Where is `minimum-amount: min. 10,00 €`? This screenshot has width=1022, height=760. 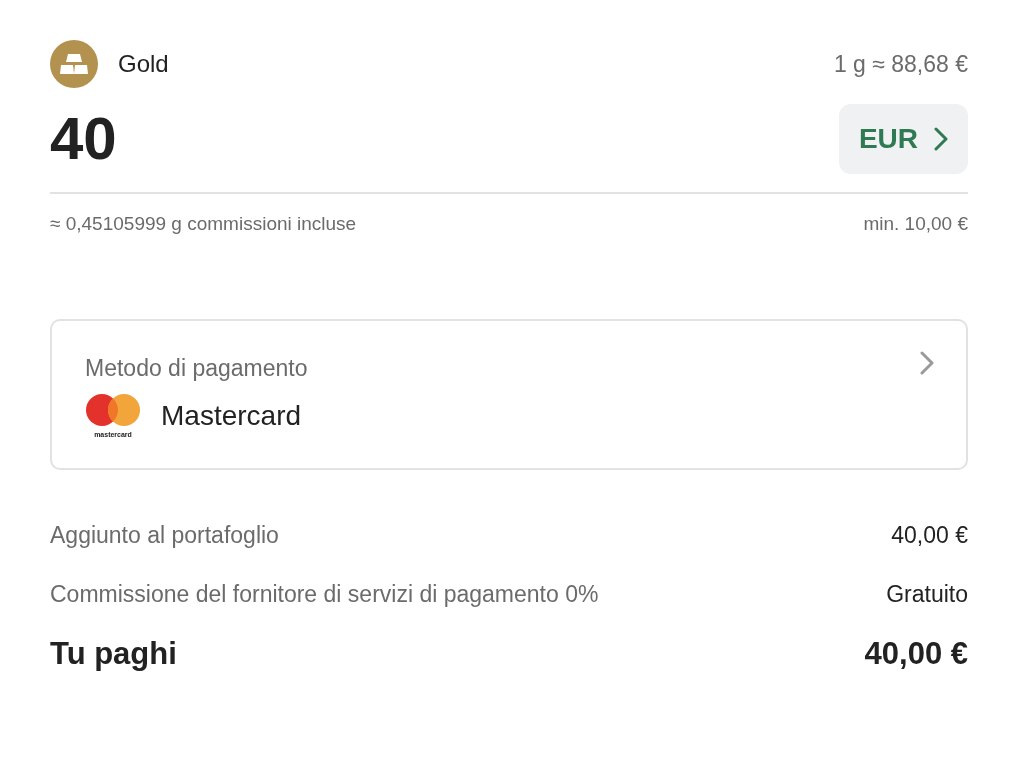 minimum-amount: min. 10,00 € is located at coordinates (915, 224).